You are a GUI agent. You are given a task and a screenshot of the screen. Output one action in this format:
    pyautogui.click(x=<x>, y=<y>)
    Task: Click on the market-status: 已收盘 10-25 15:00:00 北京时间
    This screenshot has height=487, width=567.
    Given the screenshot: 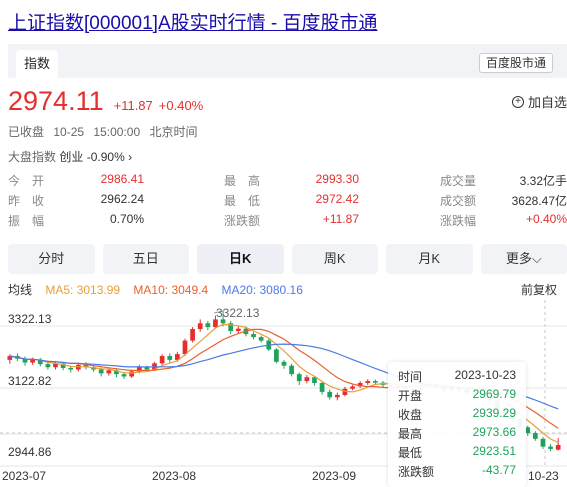 What is the action you would take?
    pyautogui.click(x=105, y=131)
    